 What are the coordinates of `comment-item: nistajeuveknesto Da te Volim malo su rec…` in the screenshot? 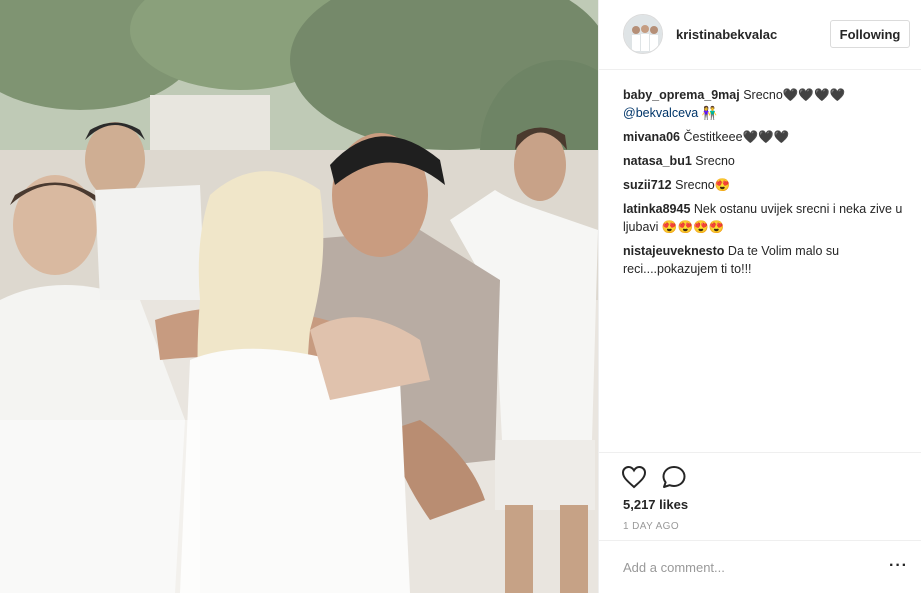 It's located at (768, 260).